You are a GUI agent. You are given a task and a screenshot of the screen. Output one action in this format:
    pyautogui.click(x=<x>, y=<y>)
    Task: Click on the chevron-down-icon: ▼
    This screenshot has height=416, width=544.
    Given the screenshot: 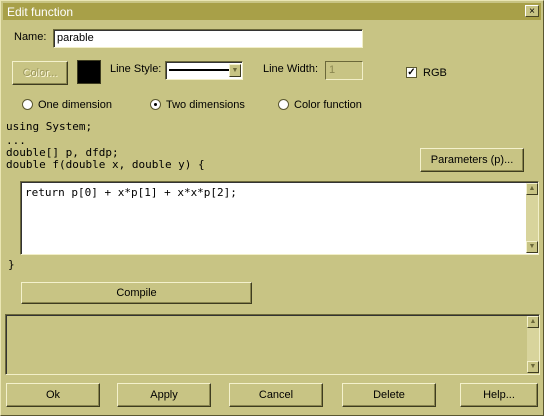 What is the action you would take?
    pyautogui.click(x=235, y=70)
    